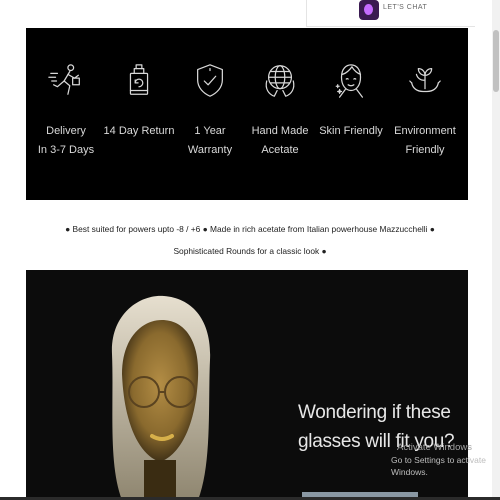  Describe the element at coordinates (496, 61) in the screenshot. I see `scrollbar-thumb` at that location.